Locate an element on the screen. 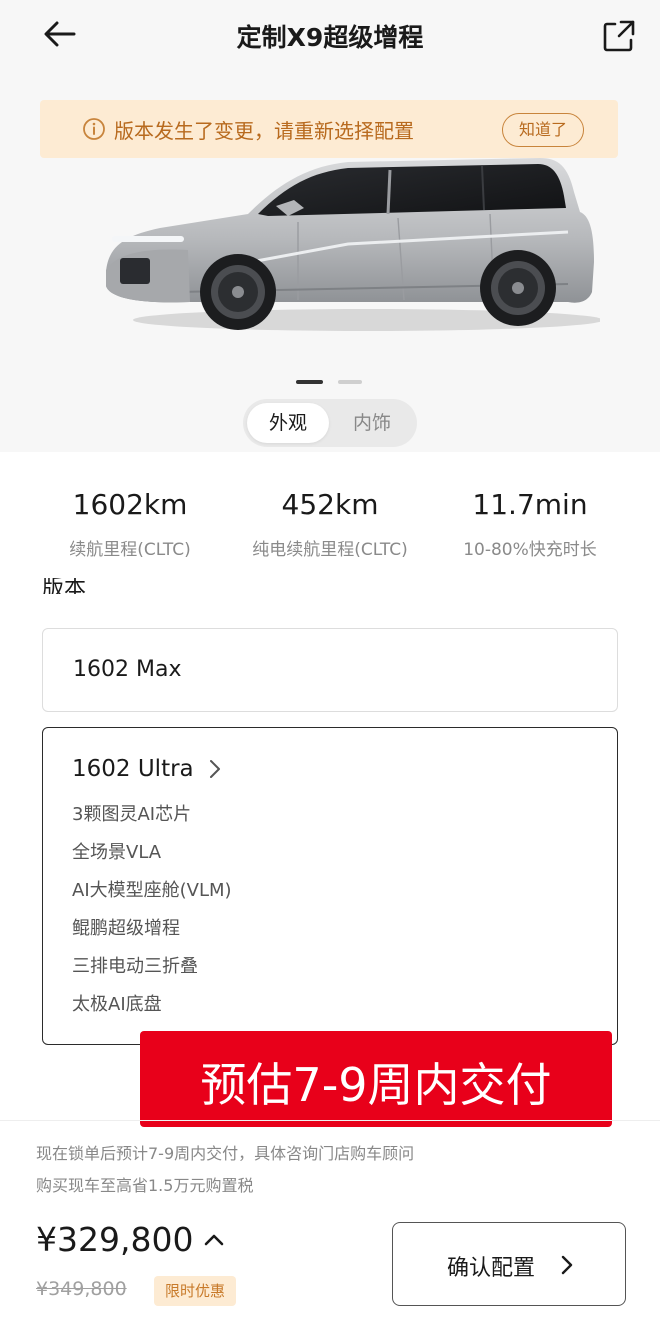  option-1602-max: 1602 Max is located at coordinates (330, 670).